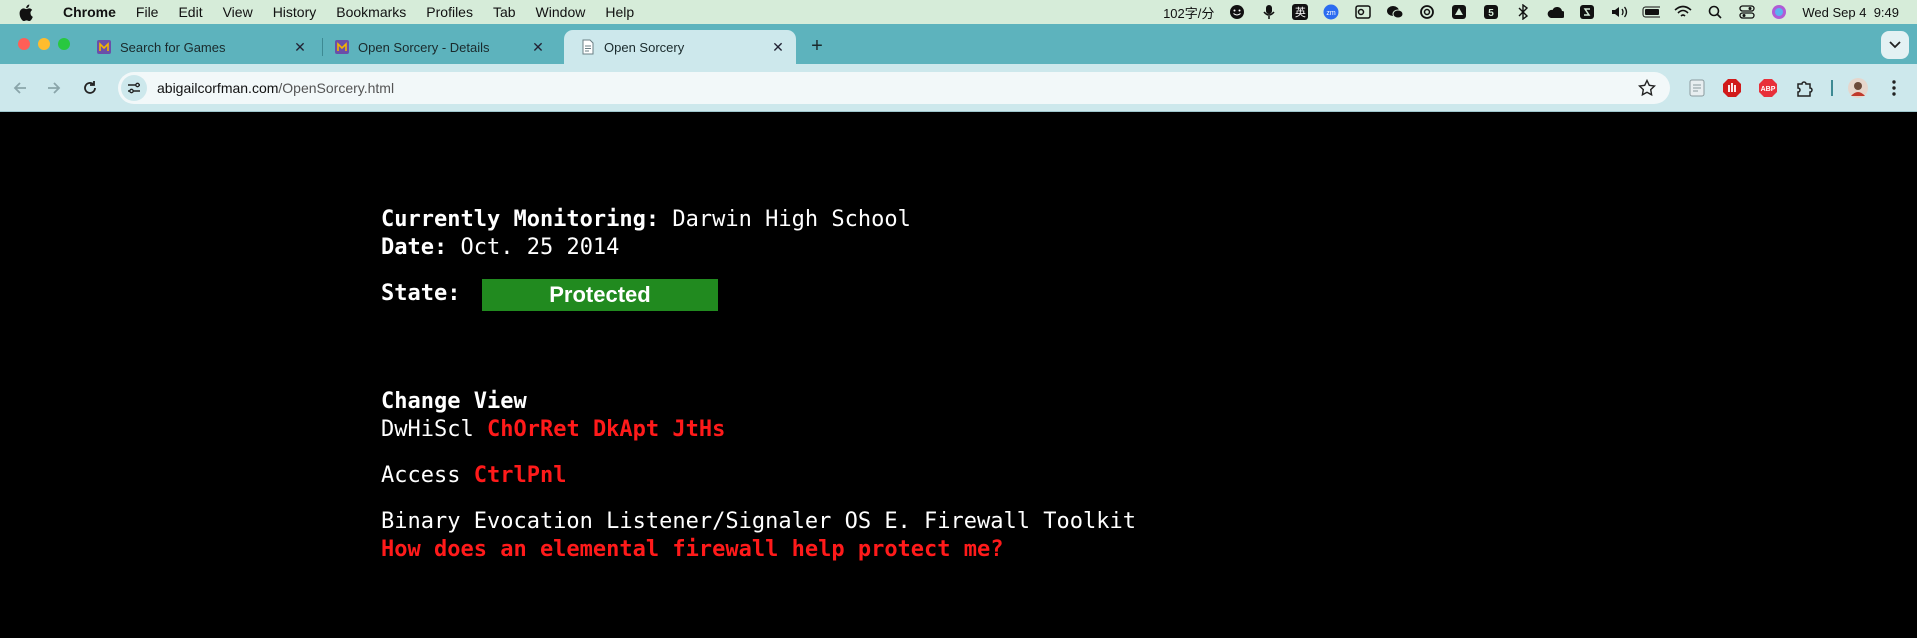 This screenshot has height=638, width=1917. I want to click on monitoring-value: Darwin High School, so click(791, 219).